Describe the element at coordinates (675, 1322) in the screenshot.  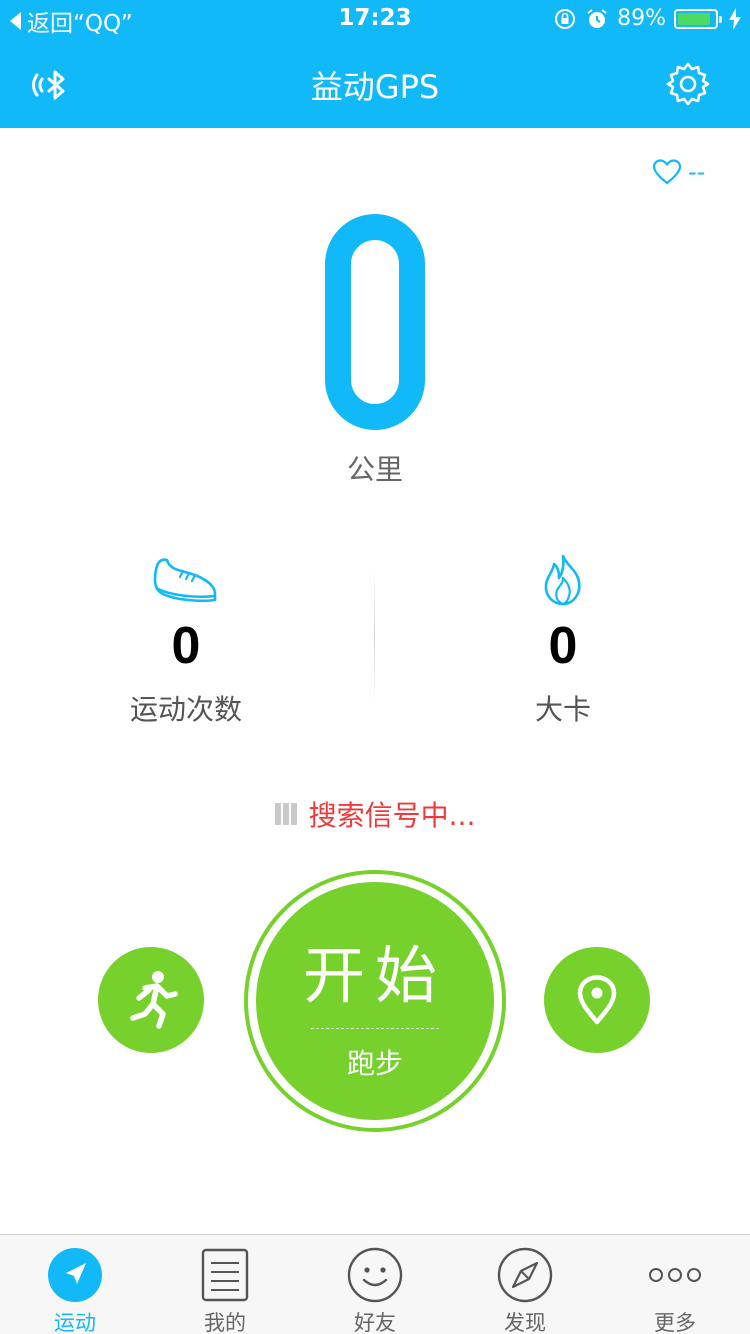
I see `tab-more-label: 更多` at that location.